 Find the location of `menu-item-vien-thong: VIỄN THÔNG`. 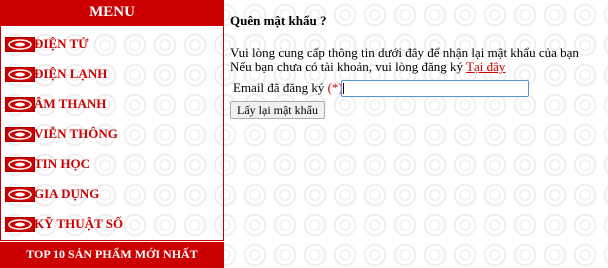

menu-item-vien-thong: VIỄN THÔNG is located at coordinates (112, 135).